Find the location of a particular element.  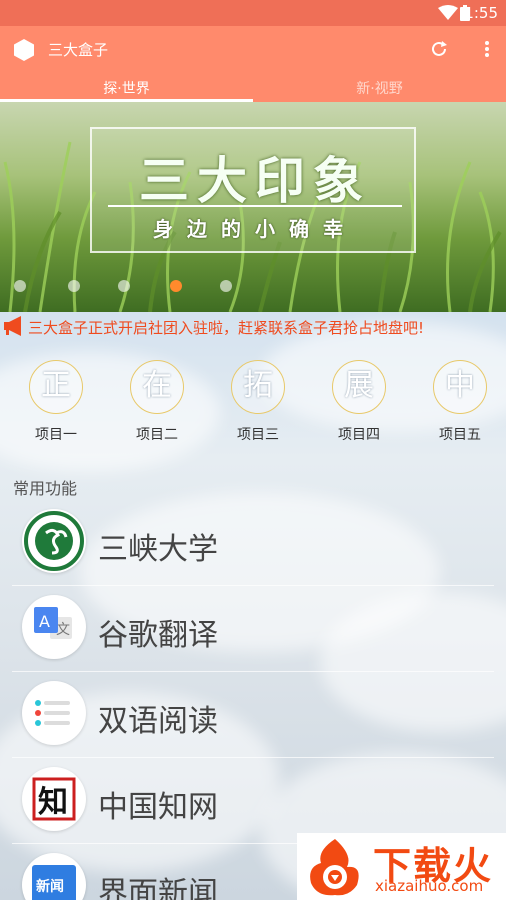

function-item-google-translate: 文 A 谷歌翻译 is located at coordinates (253, 629).